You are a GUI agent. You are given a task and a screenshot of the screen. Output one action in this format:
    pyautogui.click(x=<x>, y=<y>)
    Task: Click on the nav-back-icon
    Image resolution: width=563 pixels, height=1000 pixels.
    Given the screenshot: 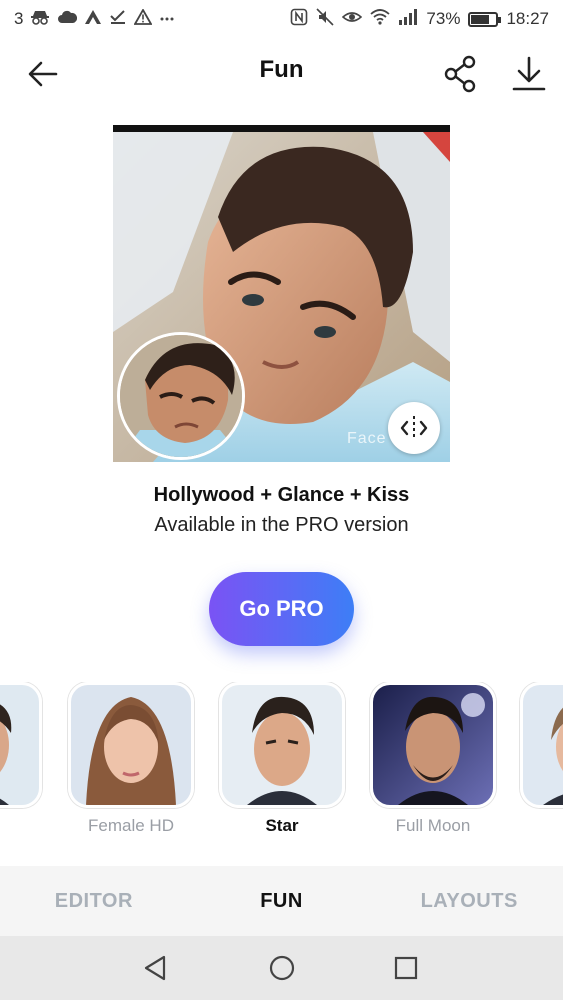 What is the action you would take?
    pyautogui.click(x=155, y=968)
    